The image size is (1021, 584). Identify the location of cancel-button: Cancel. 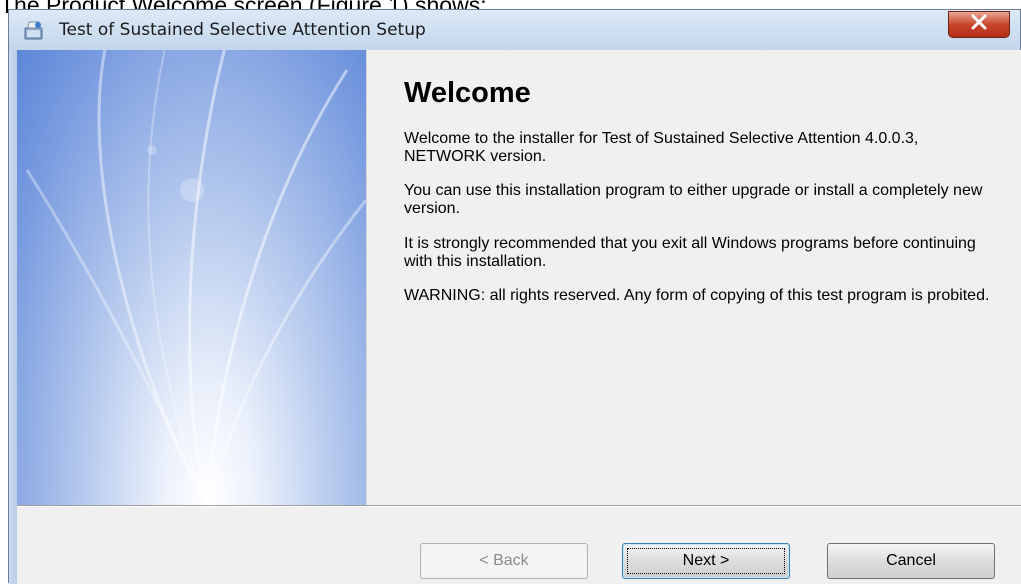
(911, 561).